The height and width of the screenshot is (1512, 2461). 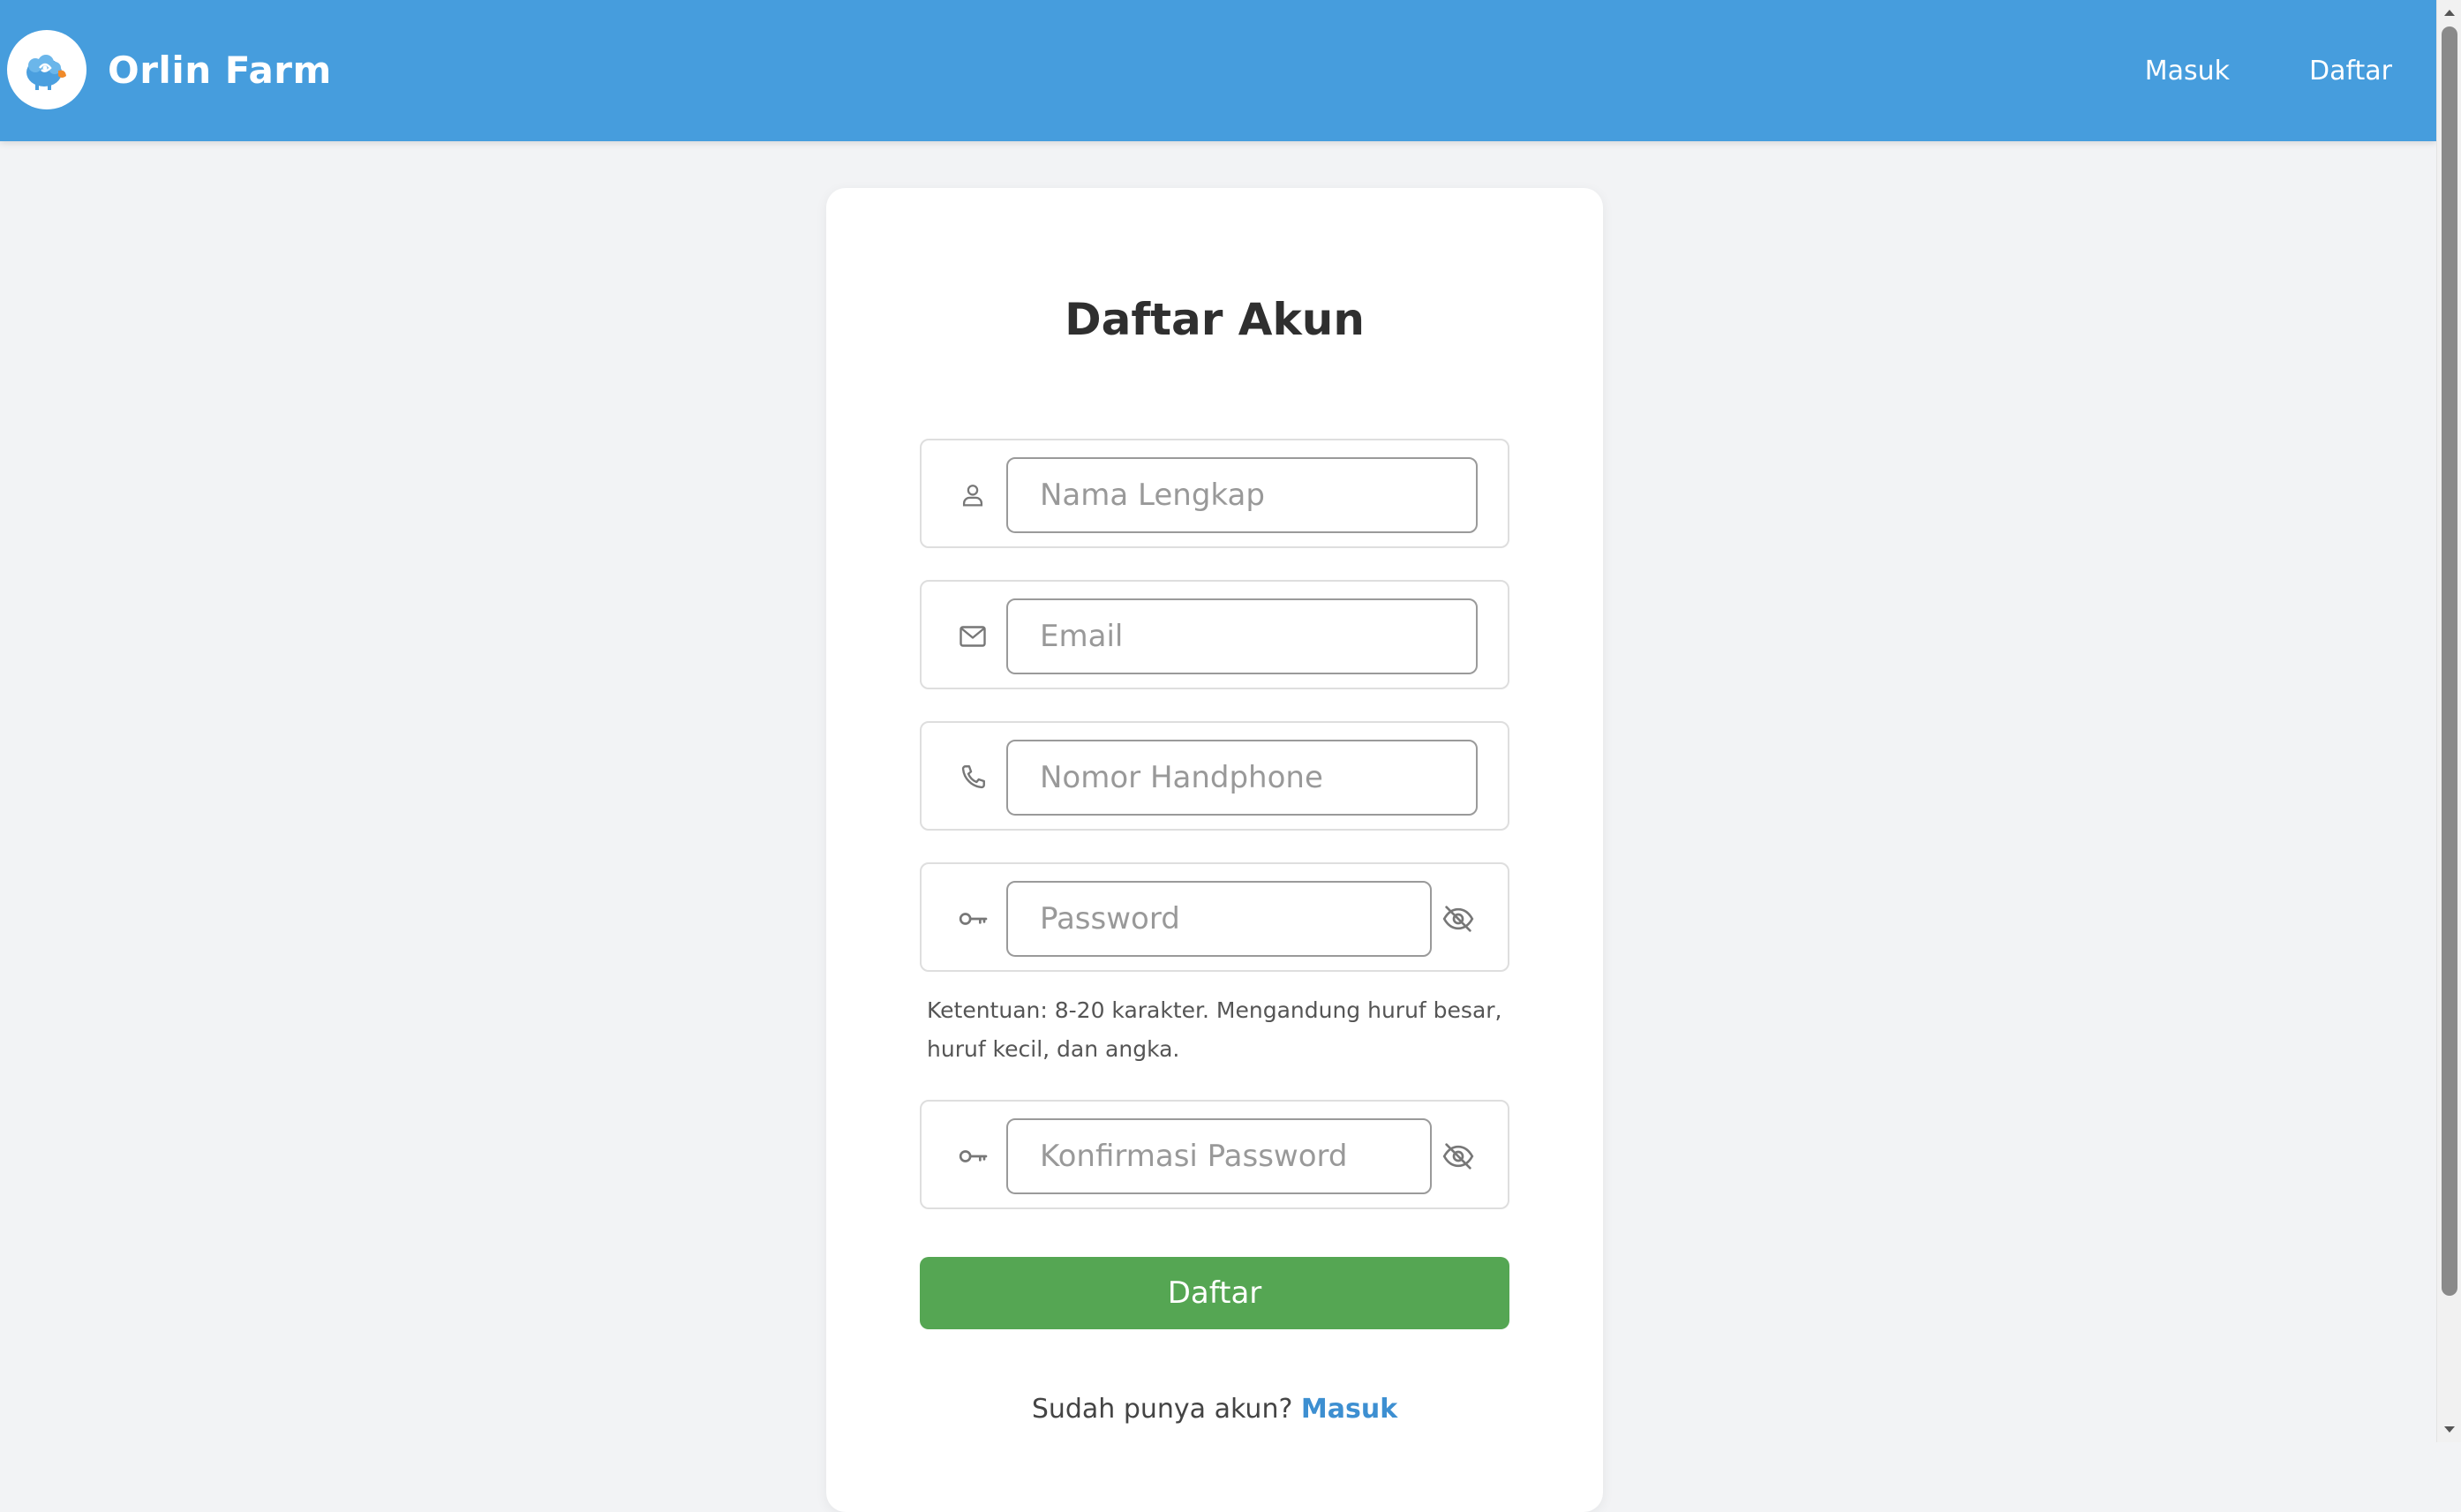 What do you see at coordinates (972, 636) in the screenshot?
I see `mail-icon` at bounding box center [972, 636].